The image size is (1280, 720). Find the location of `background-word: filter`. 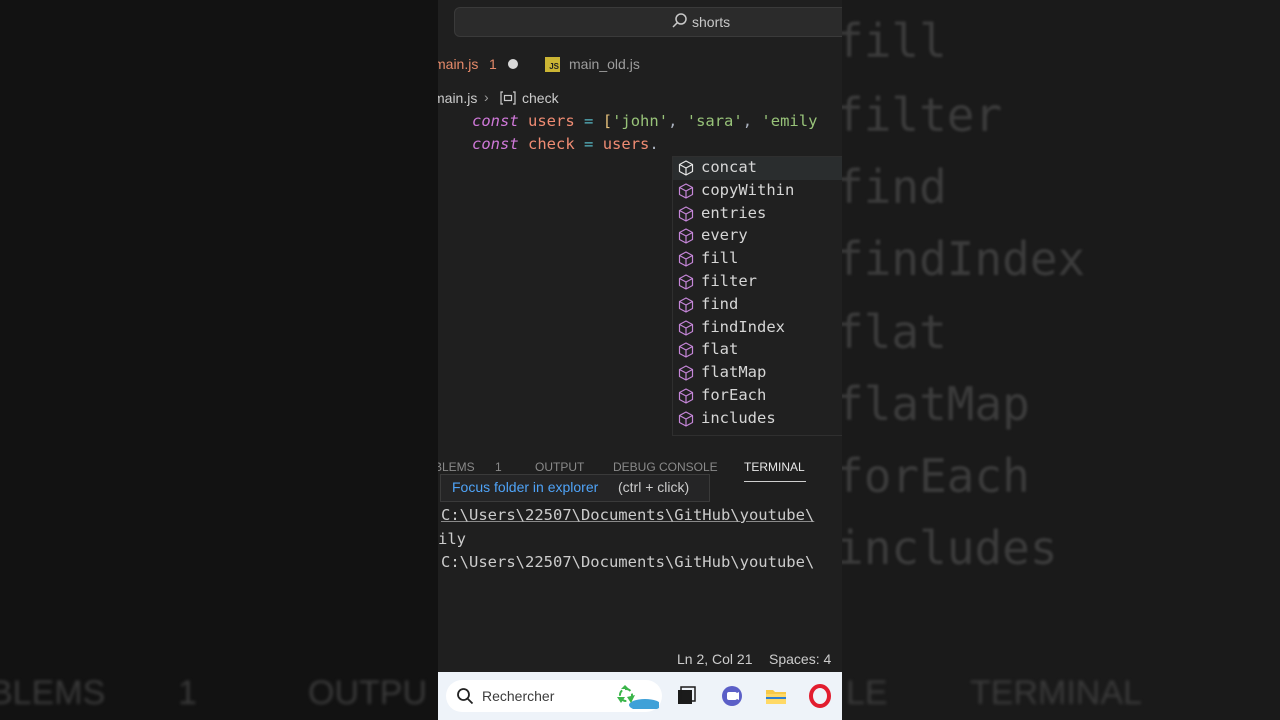

background-word: filter is located at coordinates (922, 115).